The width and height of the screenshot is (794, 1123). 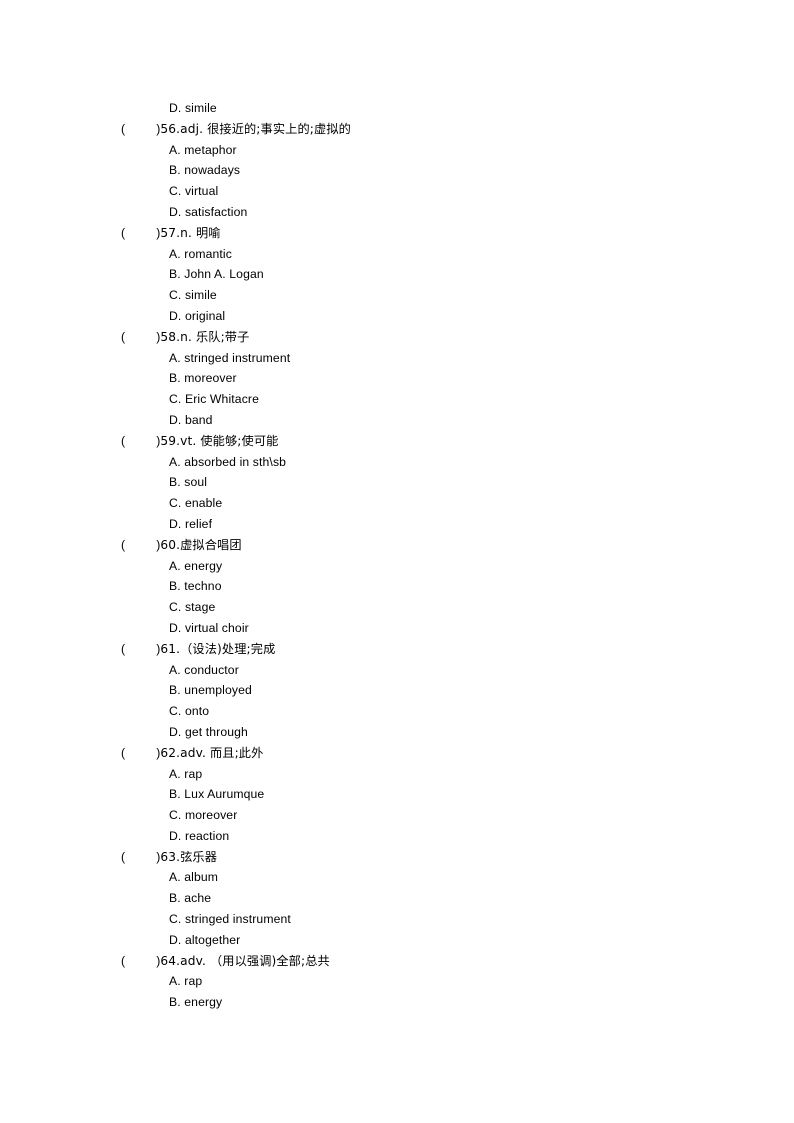 What do you see at coordinates (421, 649) in the screenshot?
I see `question-stem-line: ()61.（设法)处理;完成` at bounding box center [421, 649].